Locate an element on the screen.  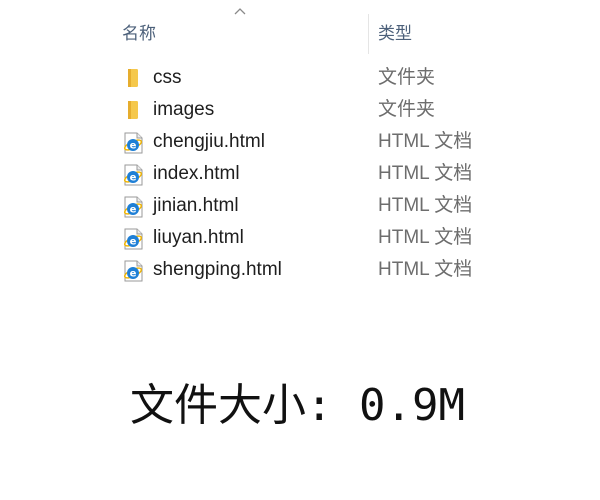
file-name: index.html is located at coordinates (196, 173).